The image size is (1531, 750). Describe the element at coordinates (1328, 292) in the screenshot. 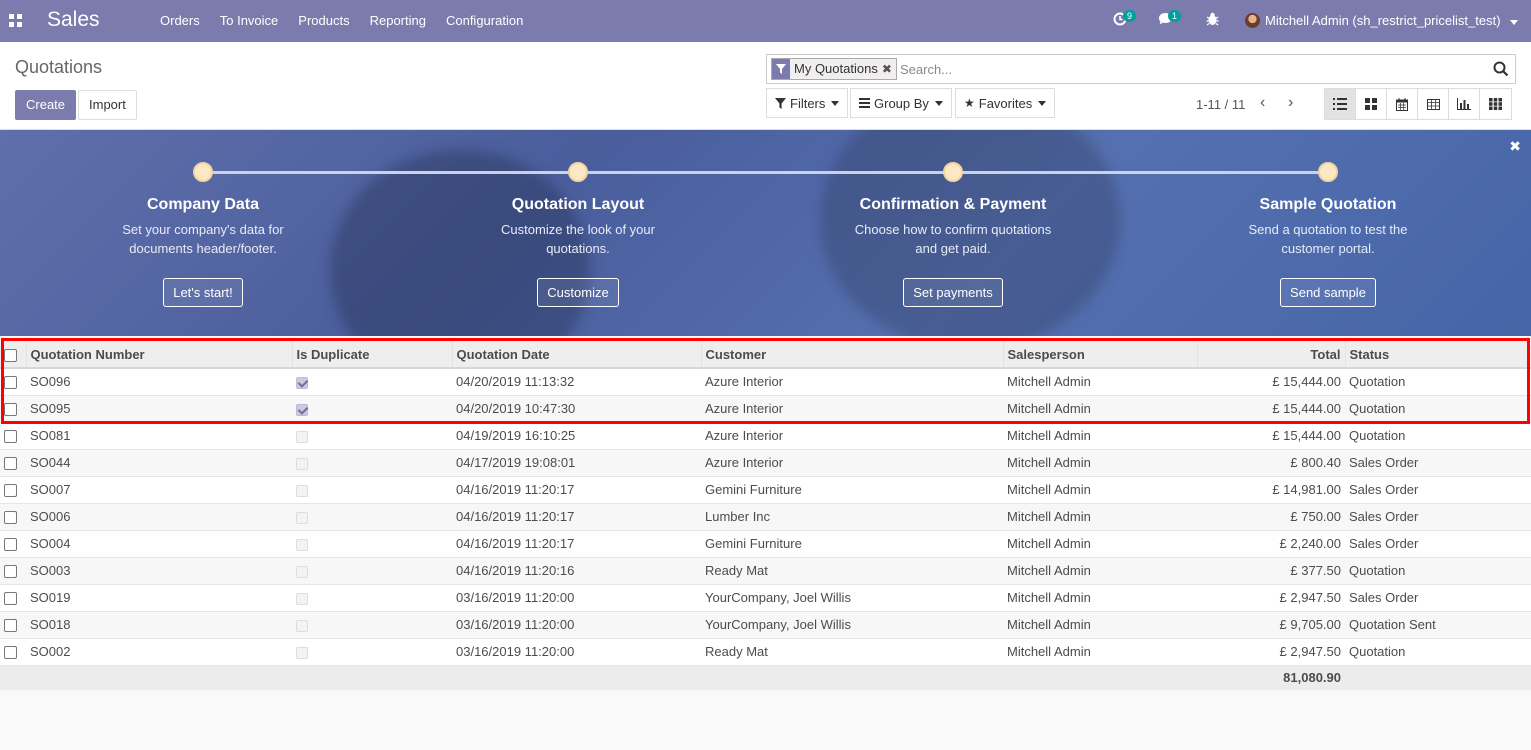

I see `send-sample-button: Send sample` at that location.